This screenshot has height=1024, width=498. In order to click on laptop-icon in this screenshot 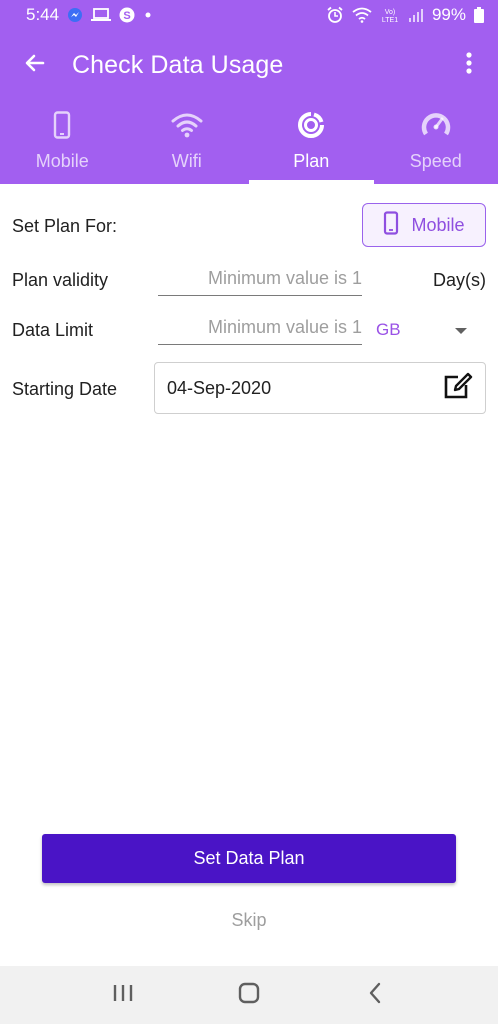, I will do `click(101, 15)`.